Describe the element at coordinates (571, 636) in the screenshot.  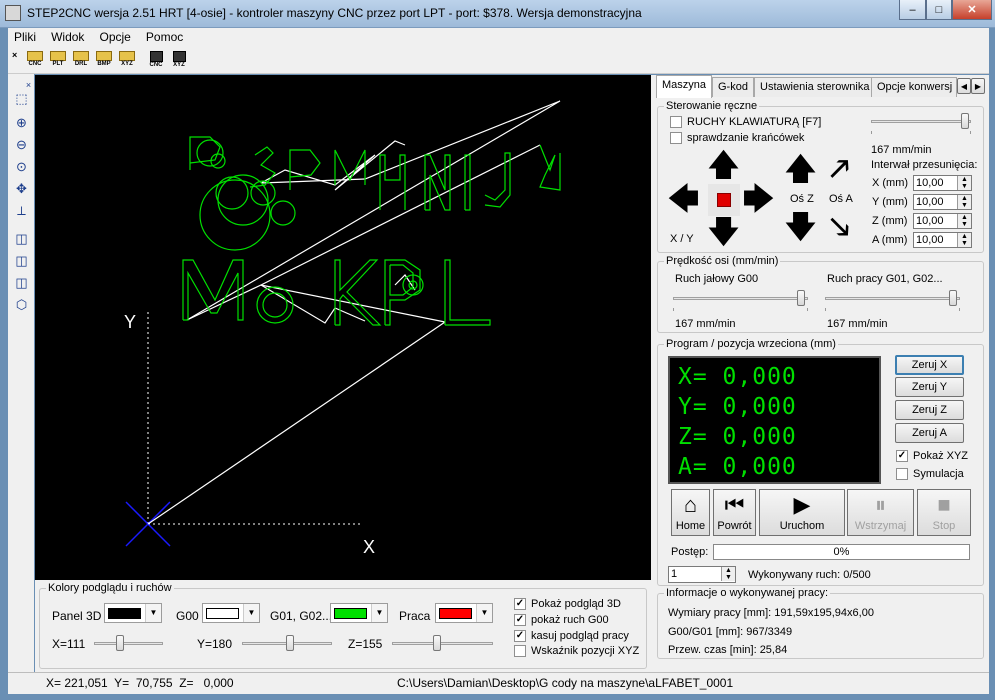
I see `clear-preview-checkbox: ✓ kasuj podgląd pracy` at that location.